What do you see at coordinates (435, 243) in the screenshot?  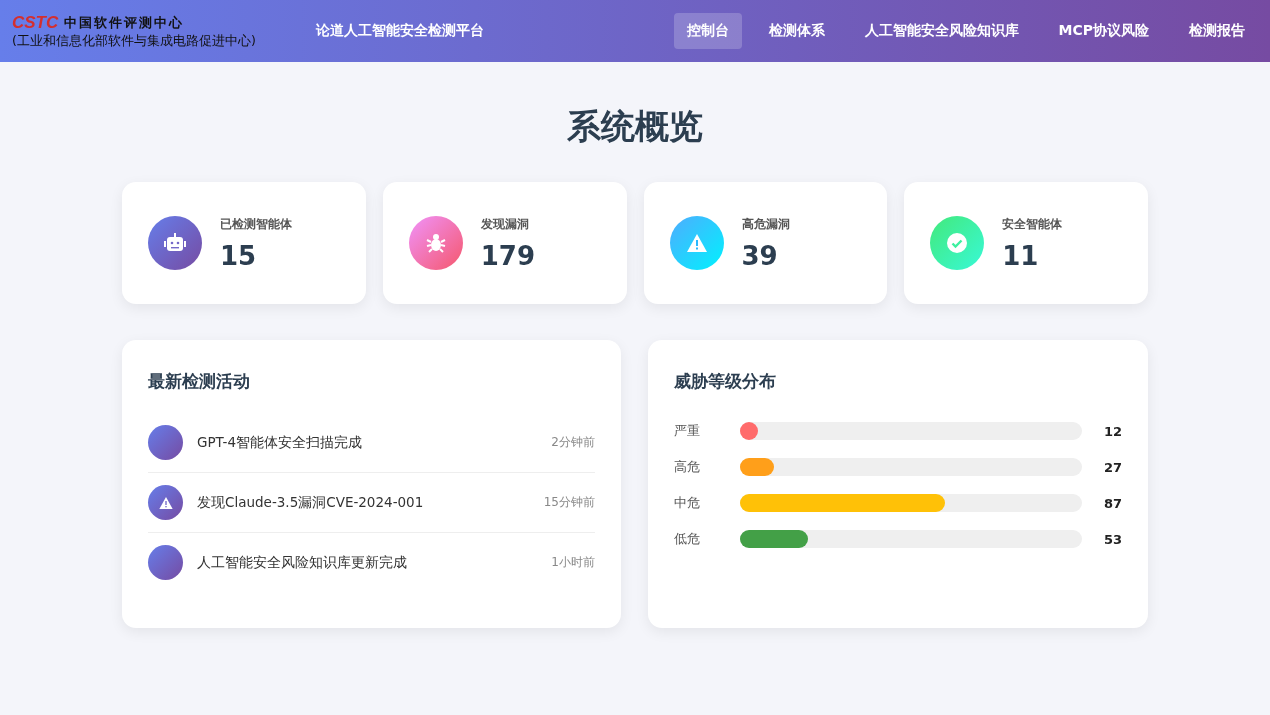 I see `bug-icon` at bounding box center [435, 243].